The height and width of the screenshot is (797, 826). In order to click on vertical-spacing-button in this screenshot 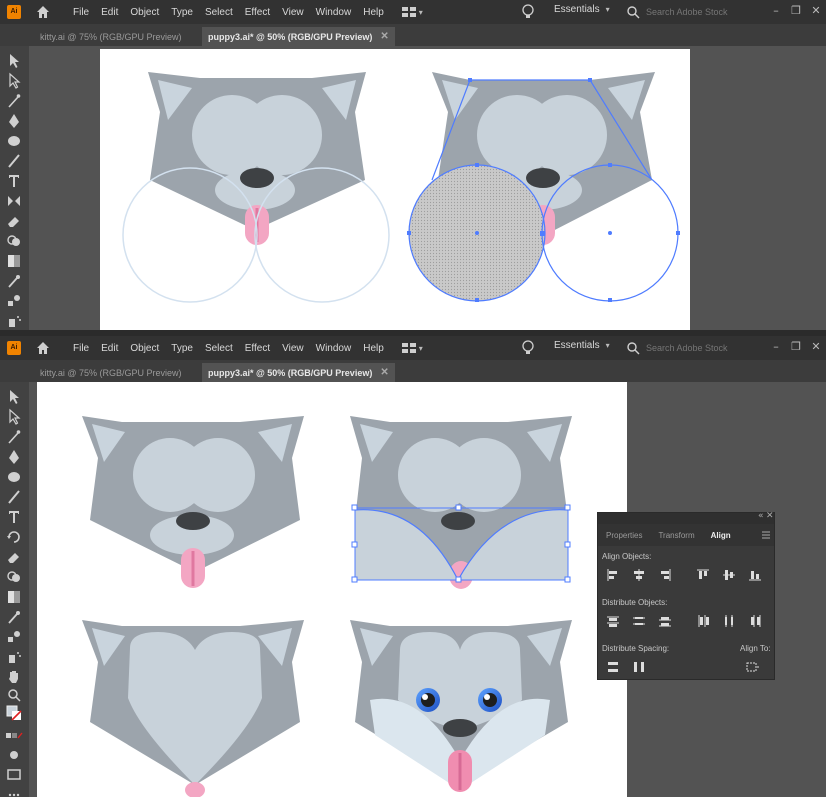, I will do `click(613, 667)`.